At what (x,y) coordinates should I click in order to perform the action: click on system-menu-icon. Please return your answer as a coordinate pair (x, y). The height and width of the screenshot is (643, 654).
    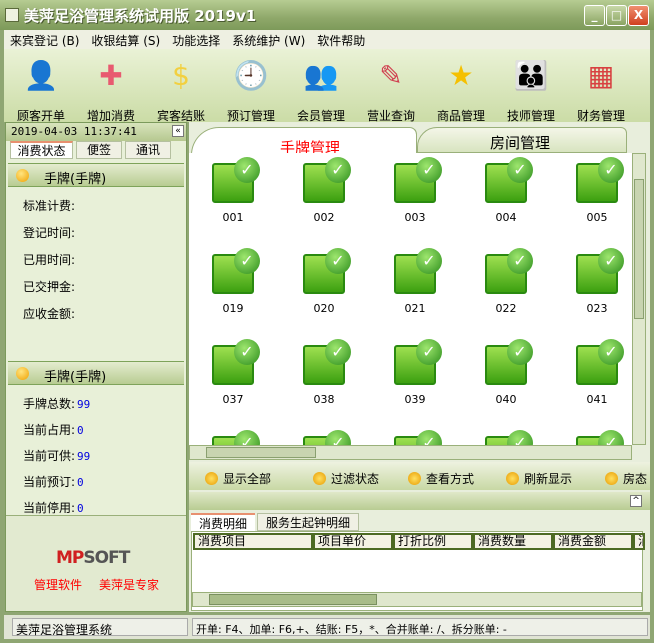
    Looking at the image, I should click on (12, 15).